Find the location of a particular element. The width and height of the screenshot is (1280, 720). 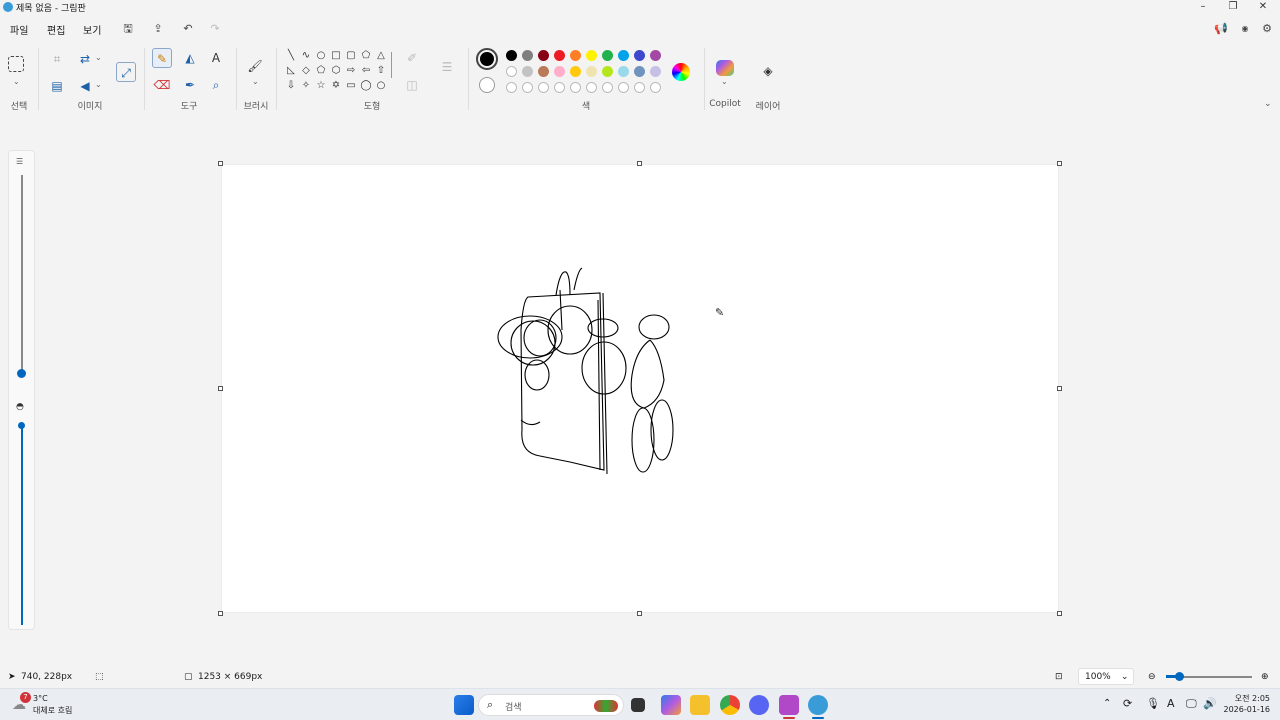

pencil-icon: ✎ is located at coordinates (162, 58).